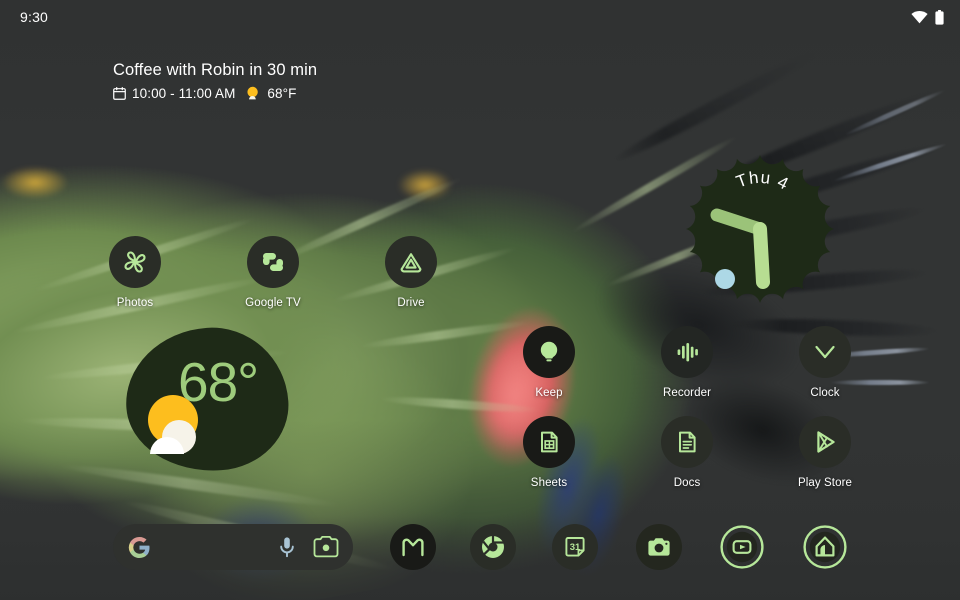 This screenshot has width=960, height=600. Describe the element at coordinates (34, 17) in the screenshot. I see `status-bar-clock: 9:30` at that location.